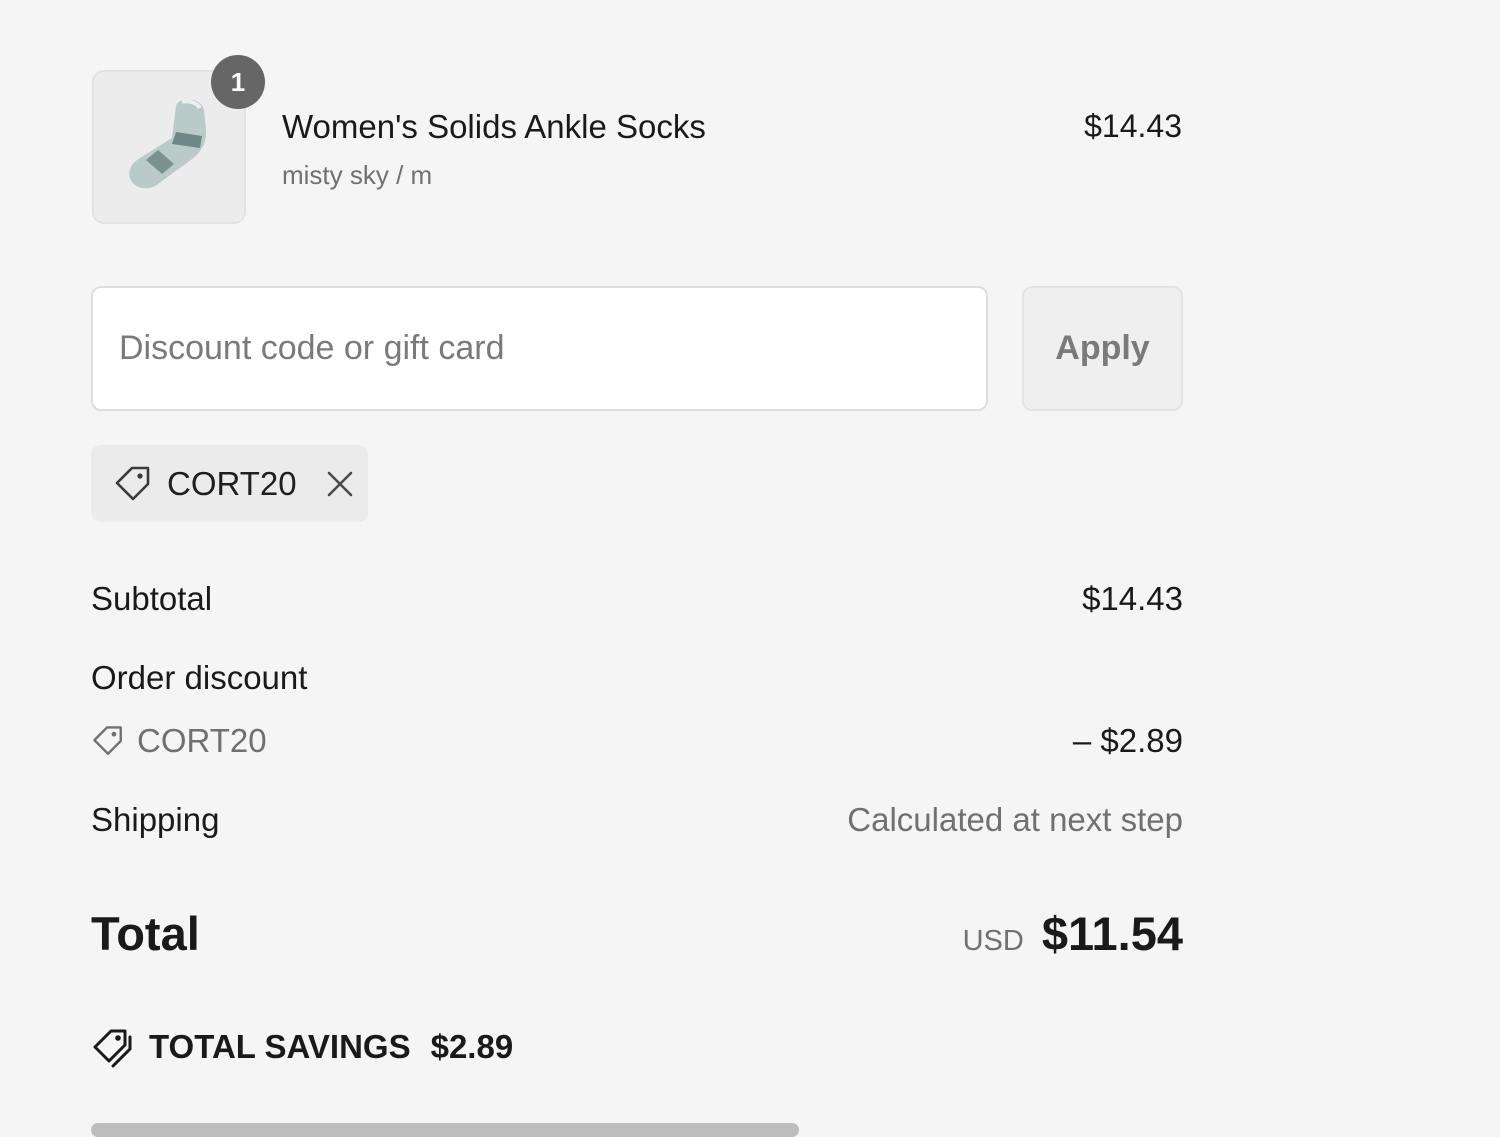 Image resolution: width=1500 pixels, height=1137 pixels. What do you see at coordinates (1112, 933) in the screenshot?
I see `total-amount: $11.54` at bounding box center [1112, 933].